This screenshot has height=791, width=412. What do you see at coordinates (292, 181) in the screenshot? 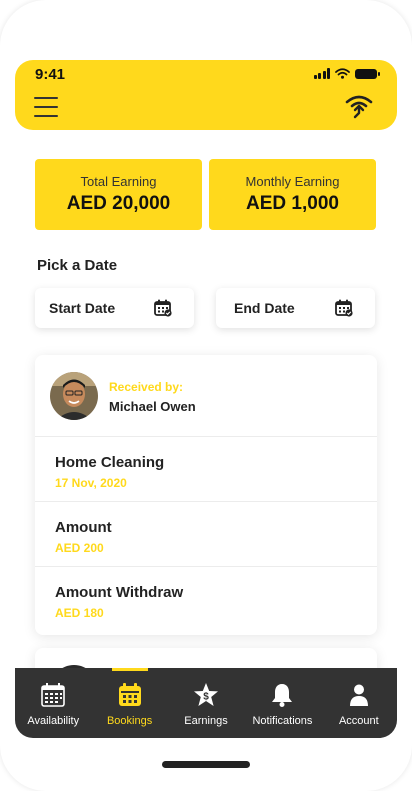
I see `monthly-earning-label: Monthly Earning` at bounding box center [292, 181].